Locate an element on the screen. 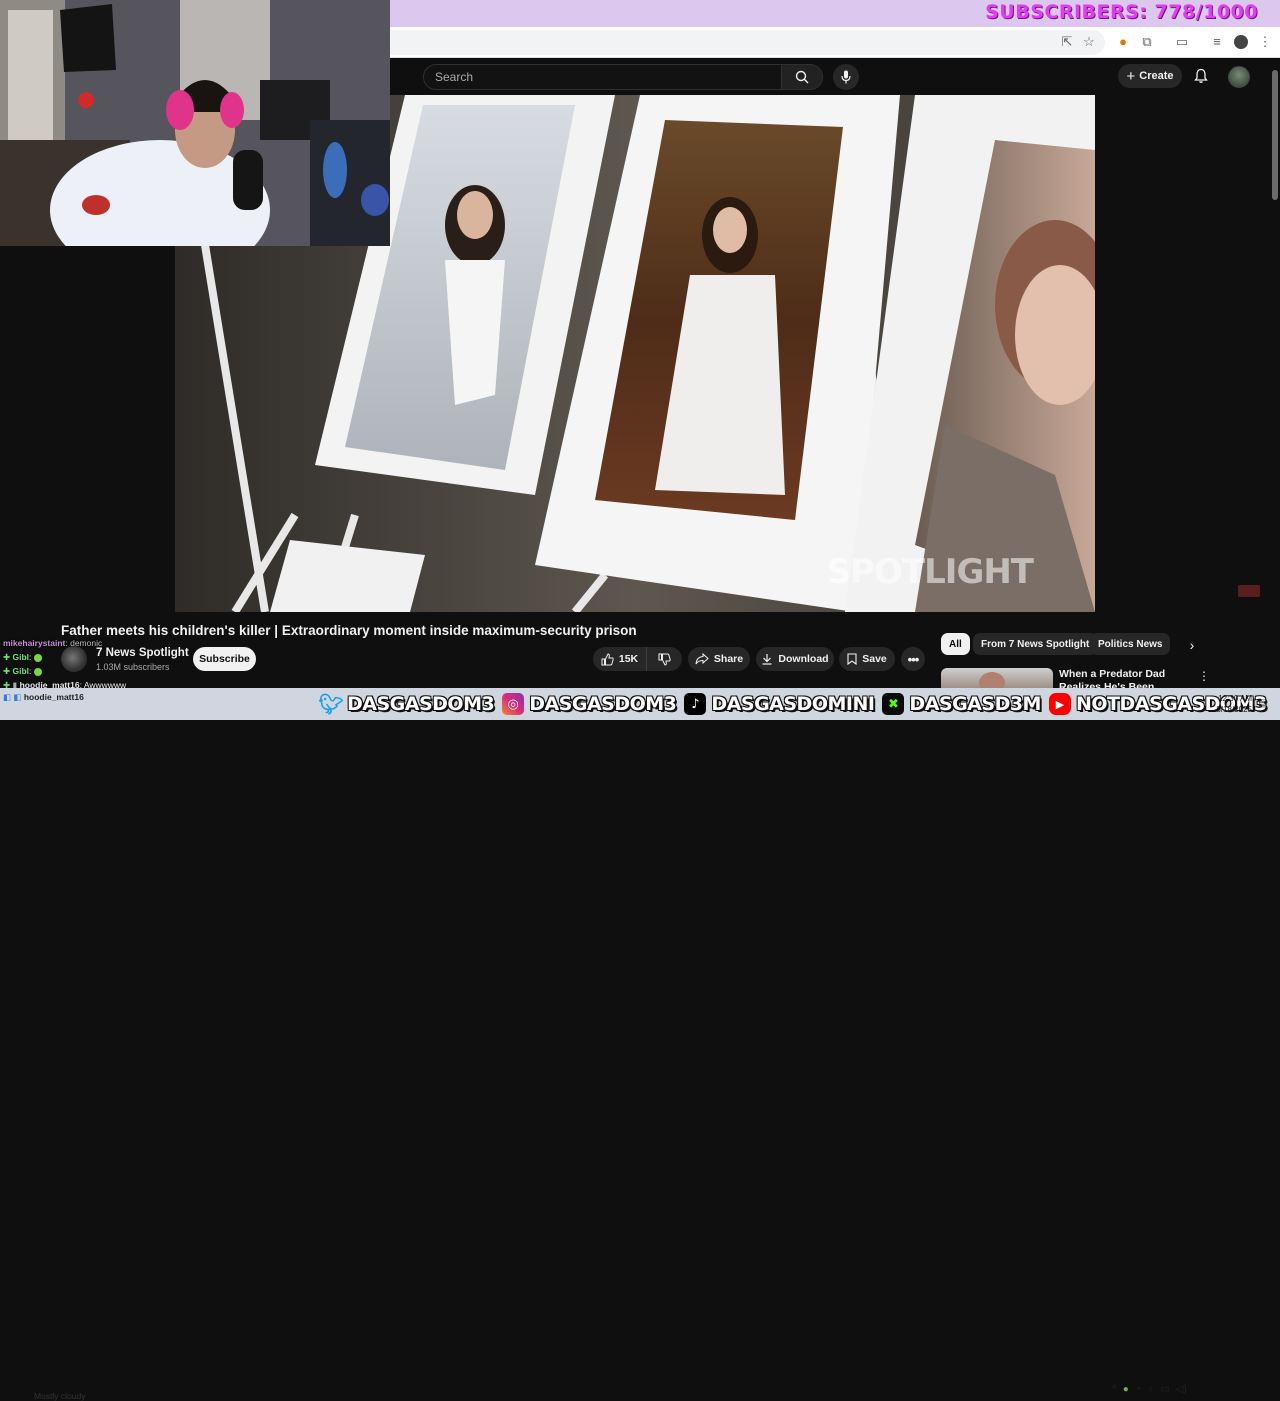 The image size is (1280, 1401). extensions-puzzle-icon: ⧉ is located at coordinates (1147, 42).